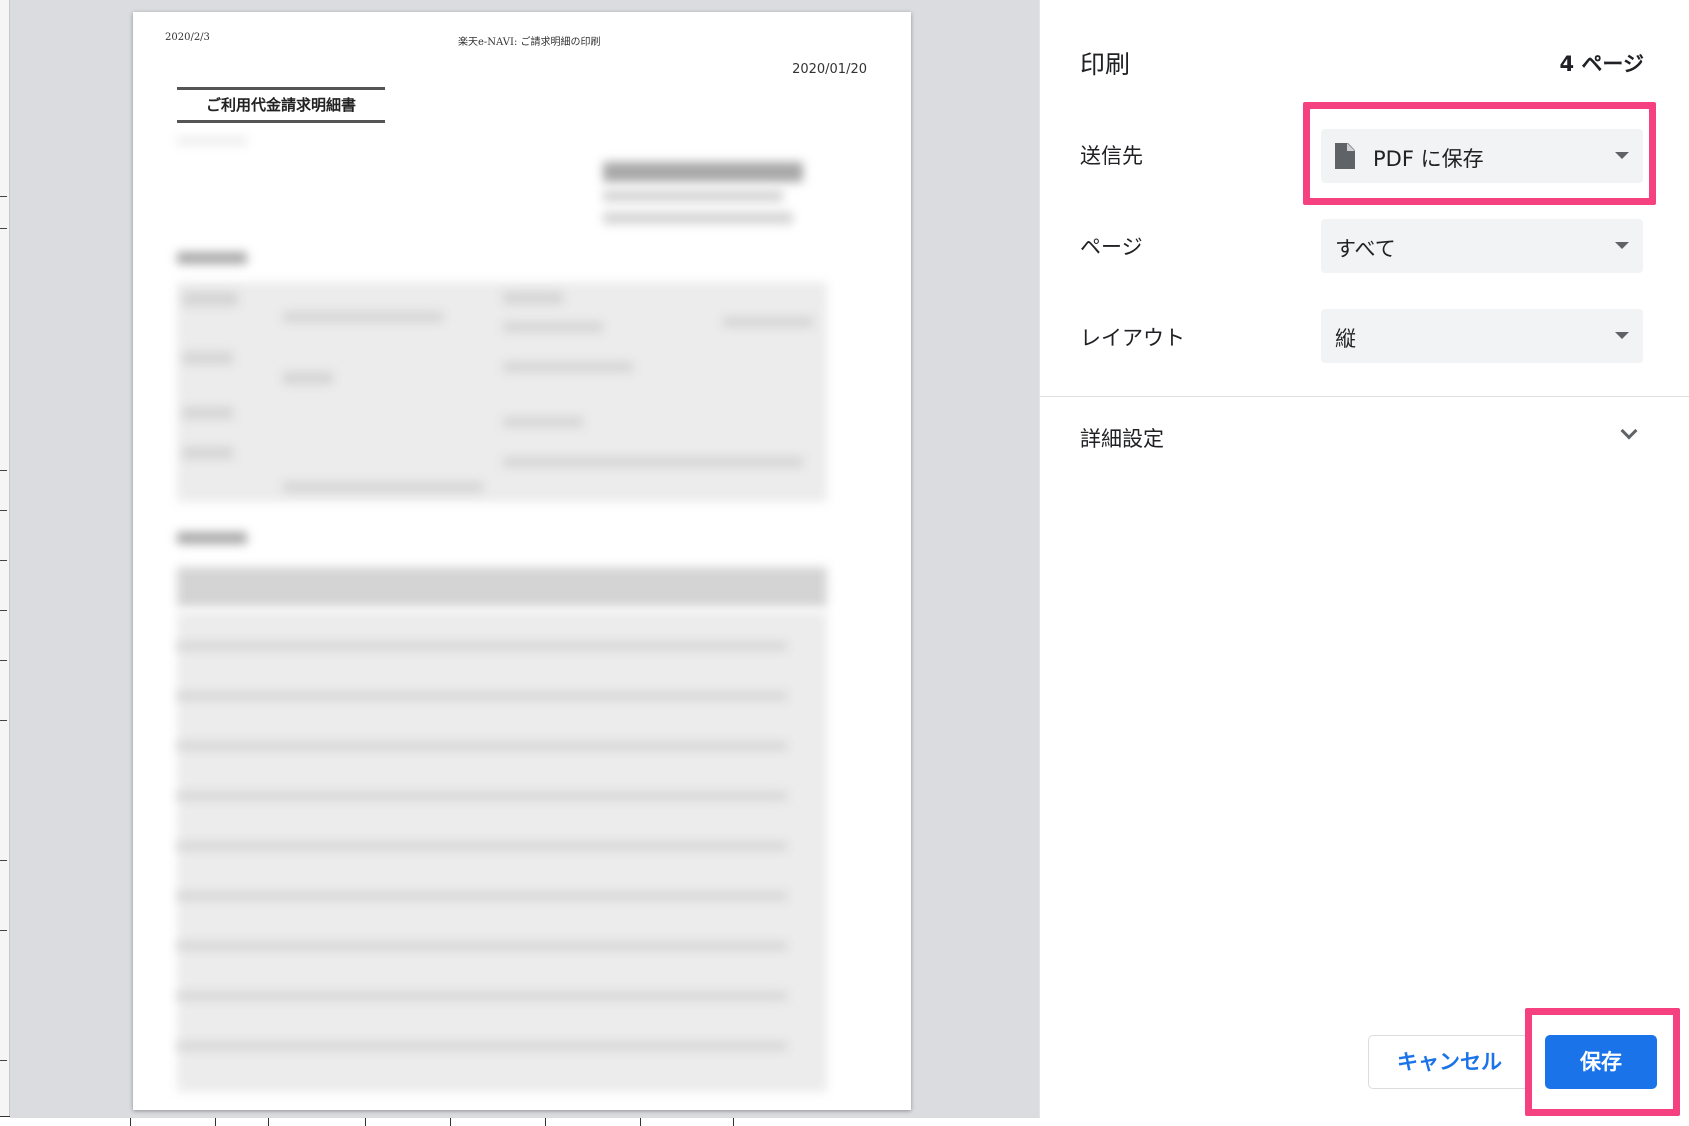  I want to click on page-header-title: 楽天e-NAVI: ご請求明細の印刷, so click(529, 42).